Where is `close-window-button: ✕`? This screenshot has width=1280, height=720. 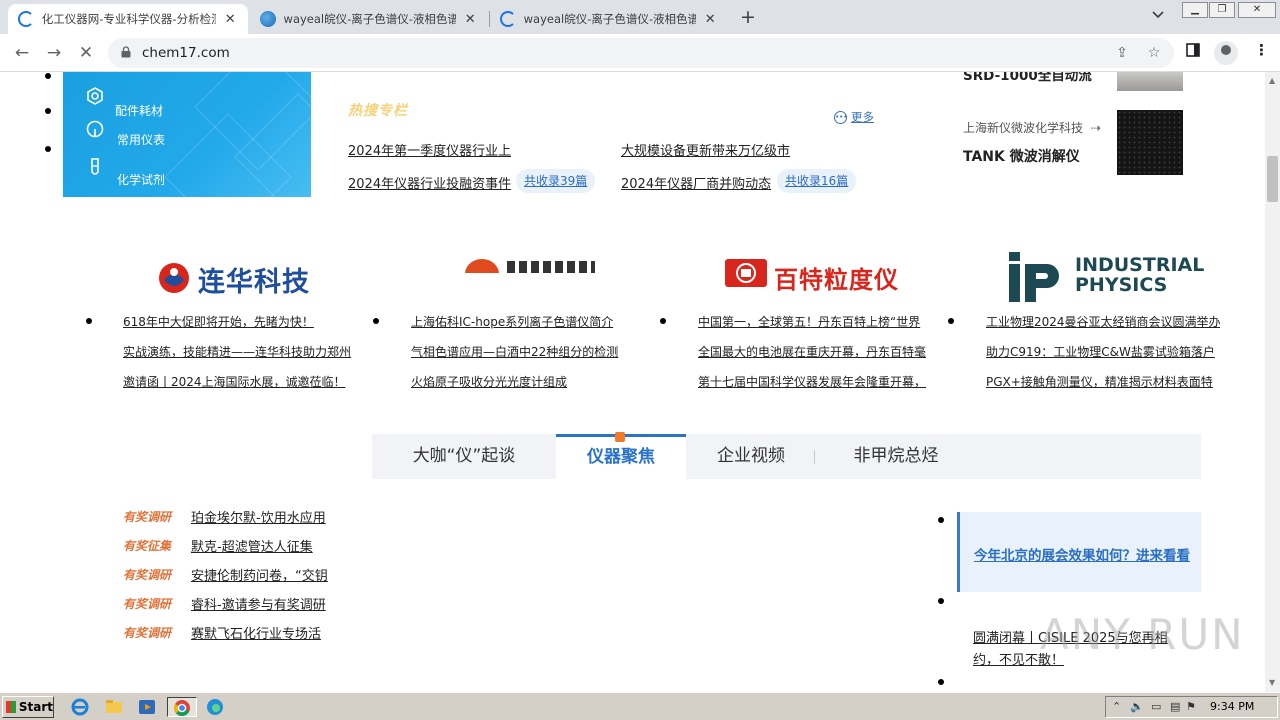
close-window-button: ✕ is located at coordinates (1257, 10).